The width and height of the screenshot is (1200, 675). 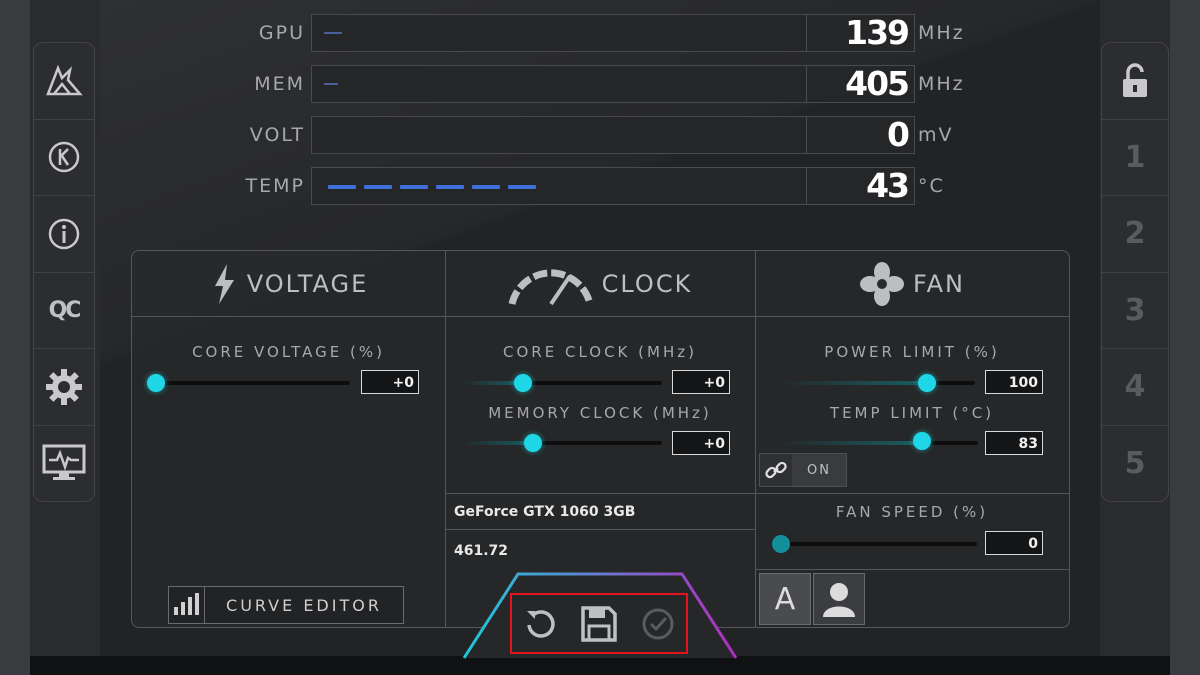 What do you see at coordinates (559, 84) in the screenshot?
I see `mem-clock-bar` at bounding box center [559, 84].